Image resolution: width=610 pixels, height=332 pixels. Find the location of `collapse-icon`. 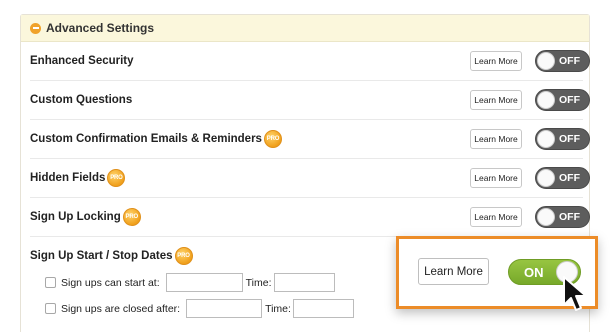

collapse-icon is located at coordinates (35, 28).